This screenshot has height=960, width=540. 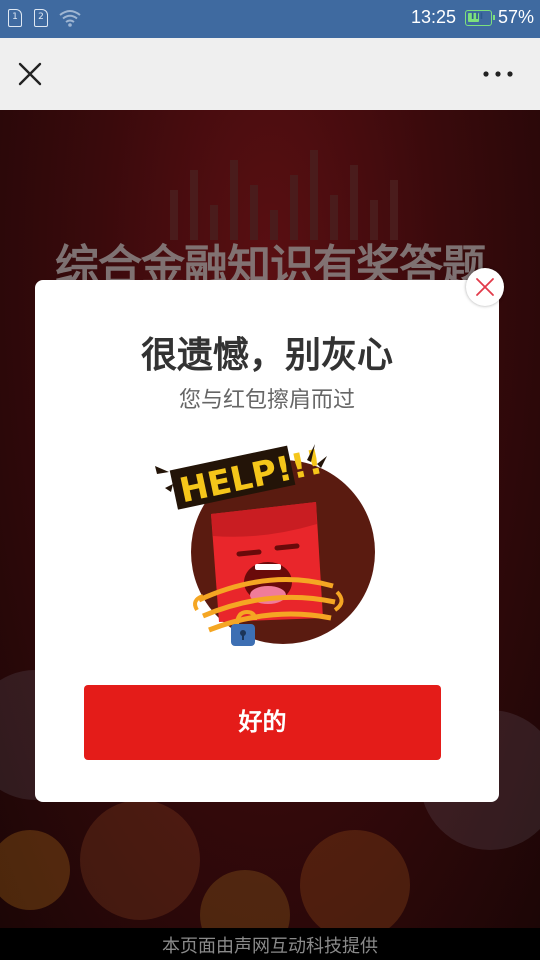 I want to click on ok-button: 好的, so click(x=262, y=722).